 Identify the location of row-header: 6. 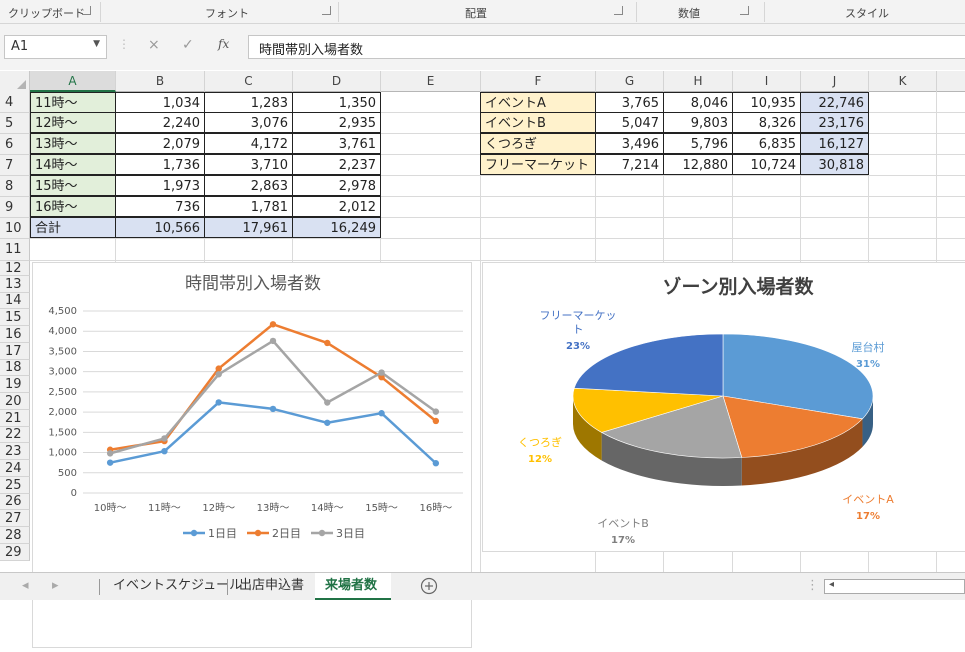
(15, 144).